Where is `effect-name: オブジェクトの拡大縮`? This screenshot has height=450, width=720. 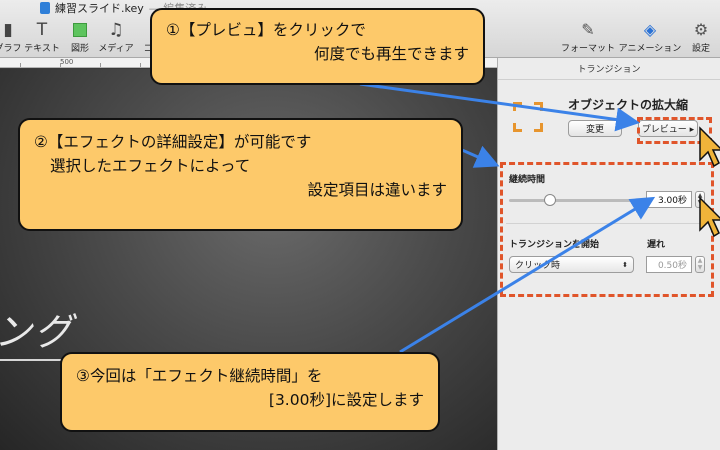 effect-name: オブジェクトの拡大縮 is located at coordinates (628, 105).